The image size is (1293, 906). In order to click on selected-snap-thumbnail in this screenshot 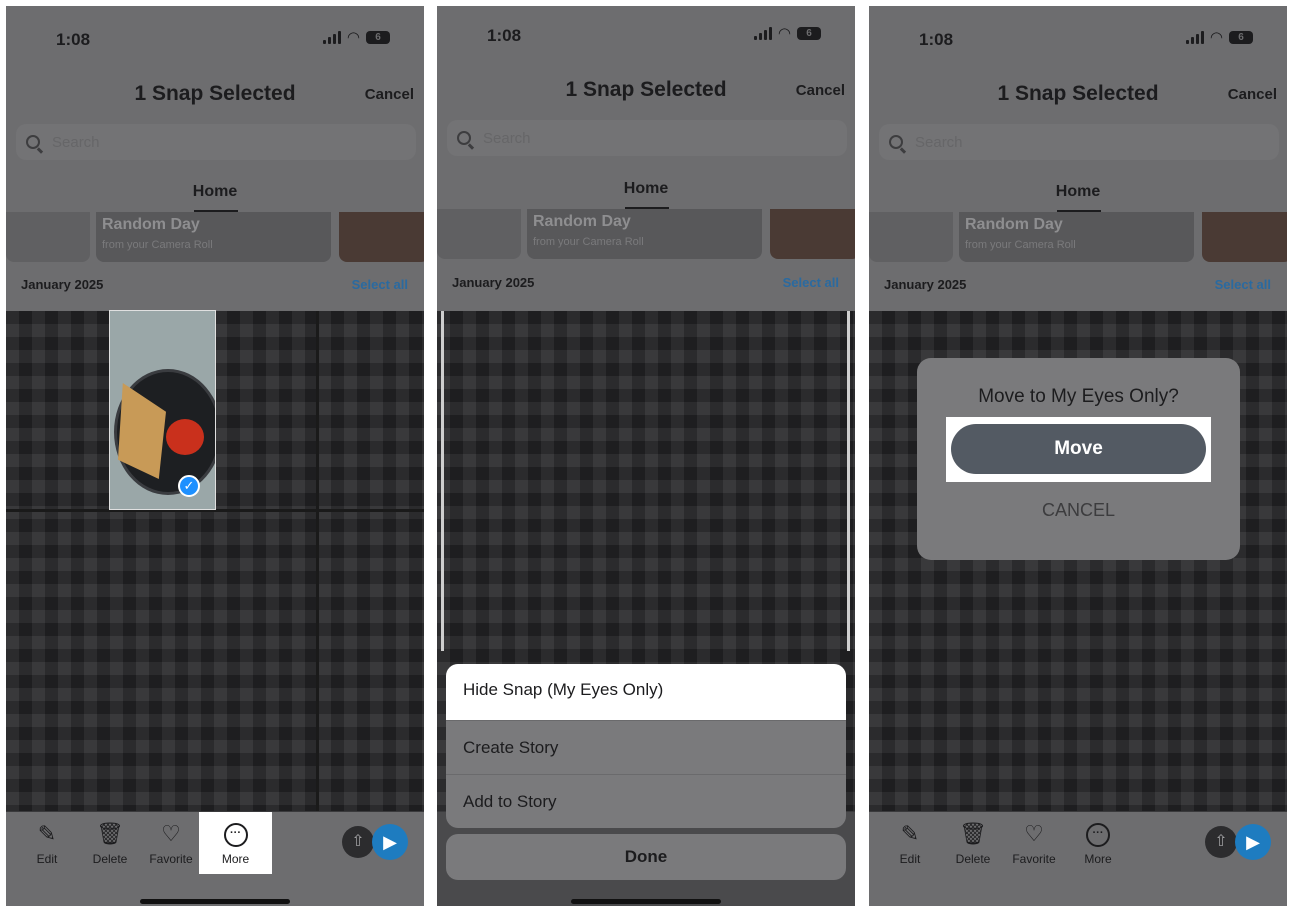, I will do `click(162, 410)`.